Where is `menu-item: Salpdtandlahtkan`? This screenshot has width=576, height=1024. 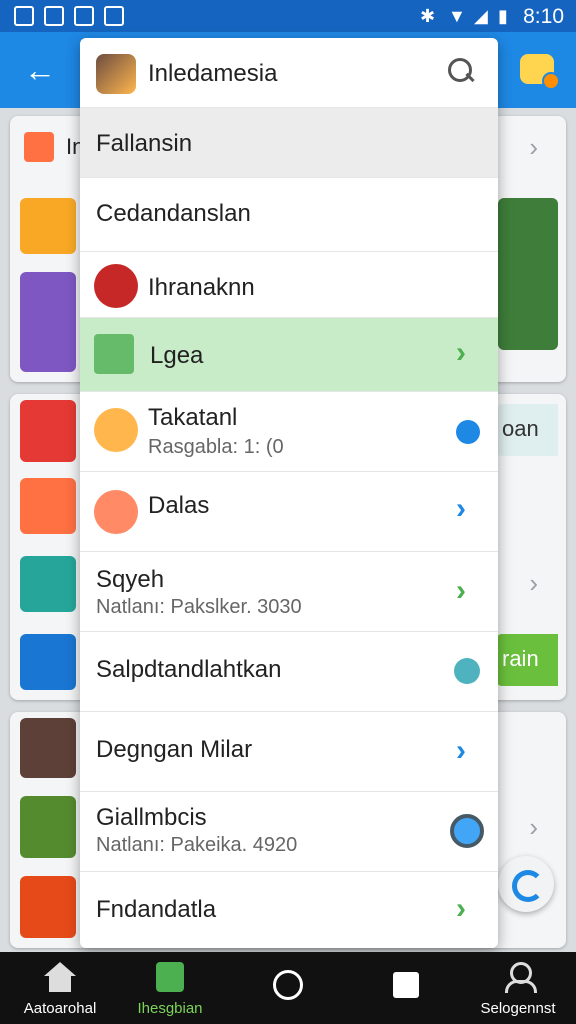 menu-item: Salpdtandlahtkan is located at coordinates (289, 672).